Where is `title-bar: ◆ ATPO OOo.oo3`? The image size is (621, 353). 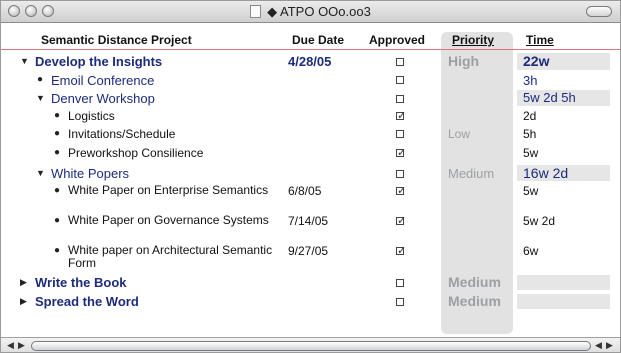 title-bar: ◆ ATPO OOo.oo3 is located at coordinates (310, 12).